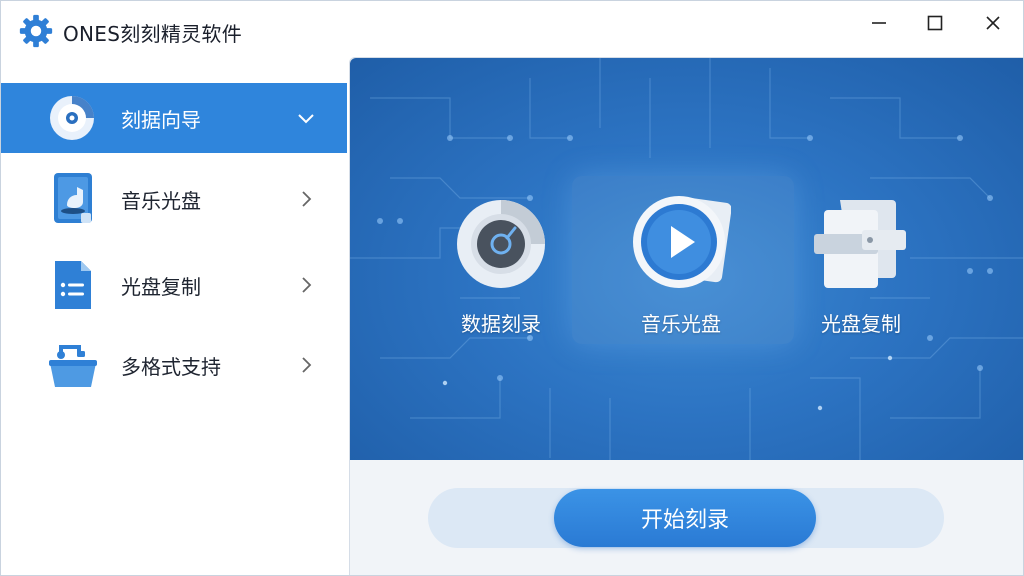 This screenshot has height=576, width=1024. What do you see at coordinates (72, 118) in the screenshot?
I see `disc-icon` at bounding box center [72, 118].